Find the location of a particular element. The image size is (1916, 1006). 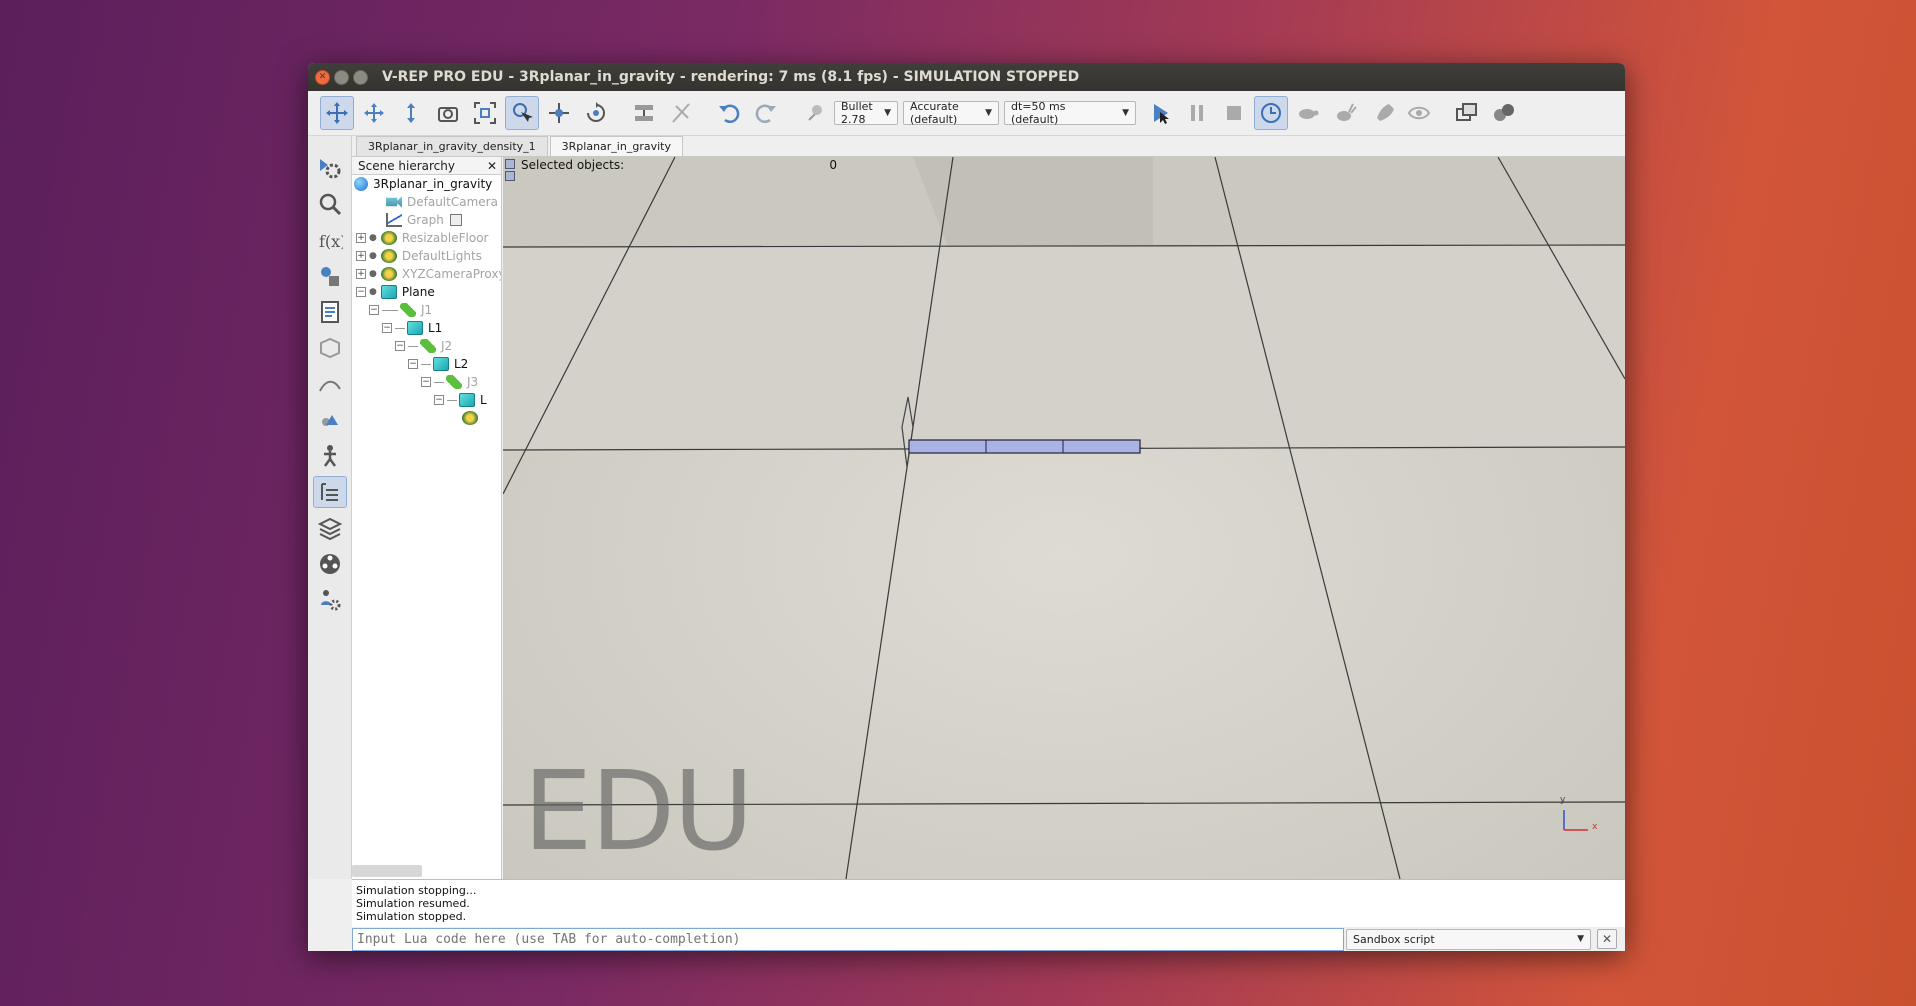

camera-rotate-button is located at coordinates (374, 113).